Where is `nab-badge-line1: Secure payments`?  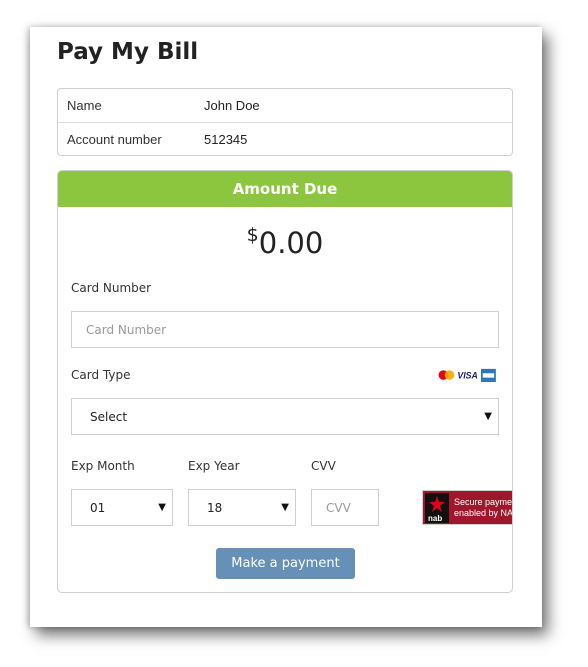
nab-badge-line1: Secure payments is located at coordinates (483, 502).